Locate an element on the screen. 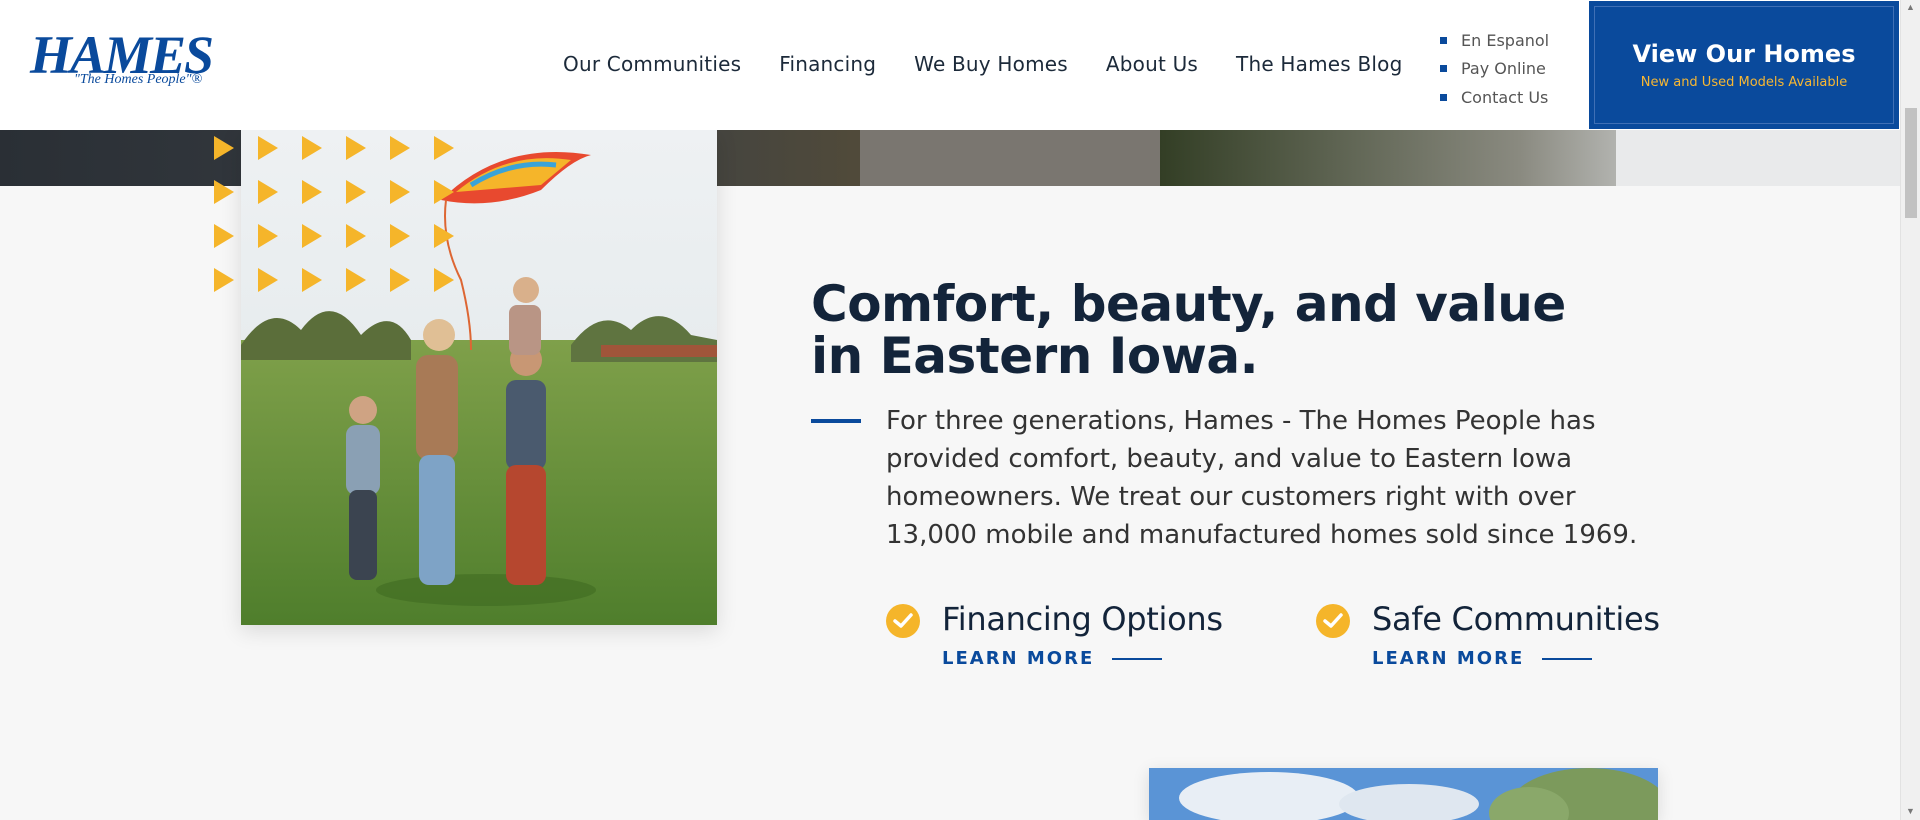  hames-logo: HAMES "The Homes People"® is located at coordinates (121, 63).